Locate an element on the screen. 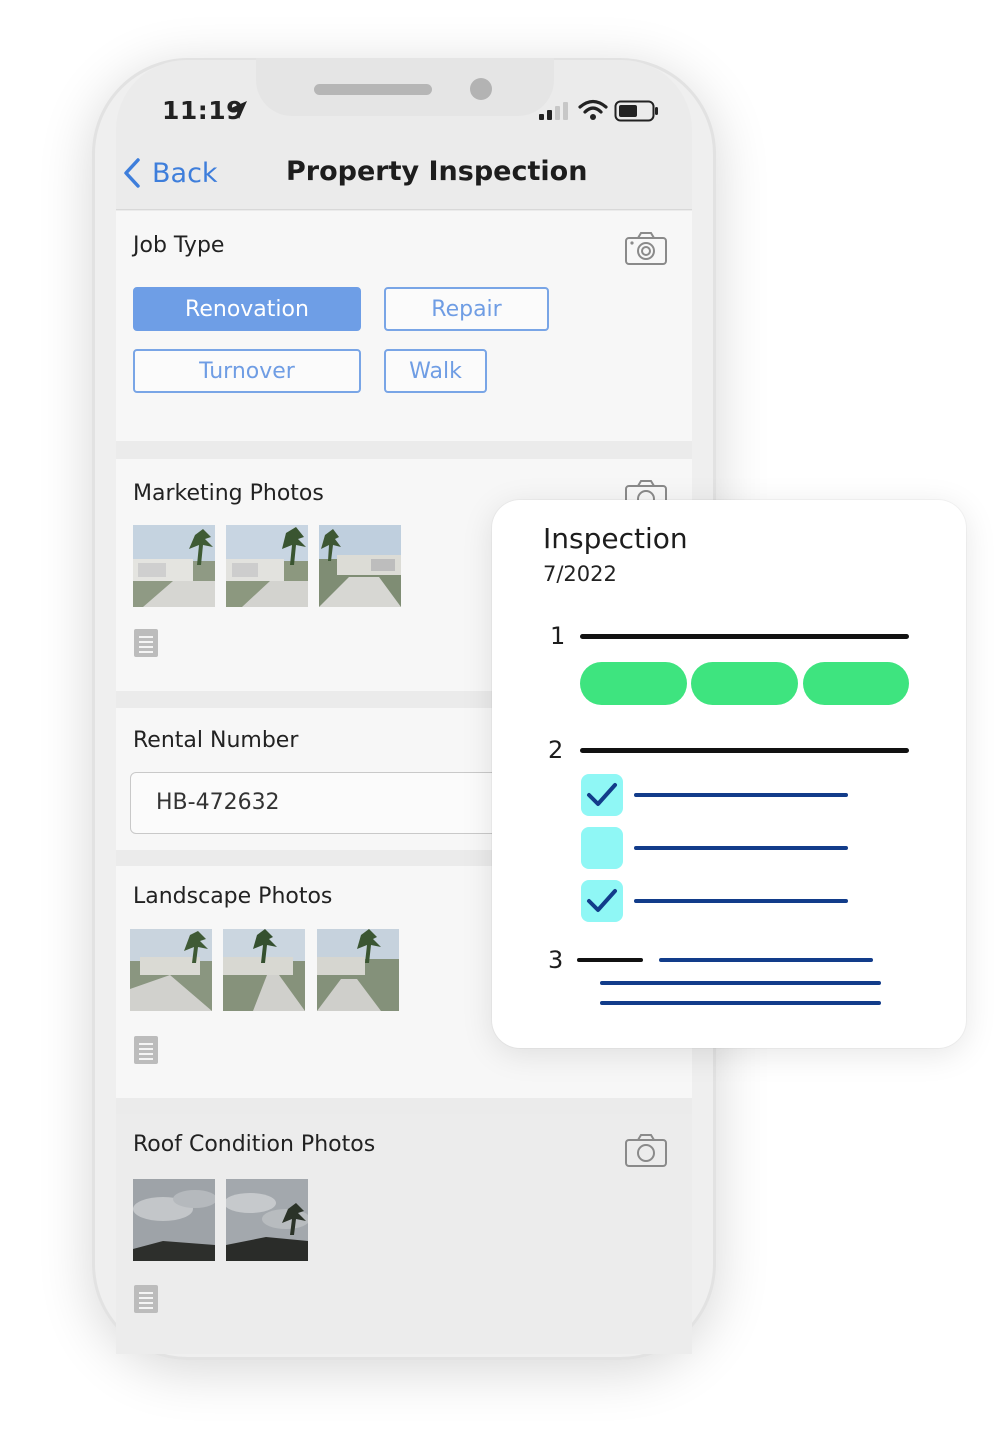  front-camera is located at coordinates (481, 89).